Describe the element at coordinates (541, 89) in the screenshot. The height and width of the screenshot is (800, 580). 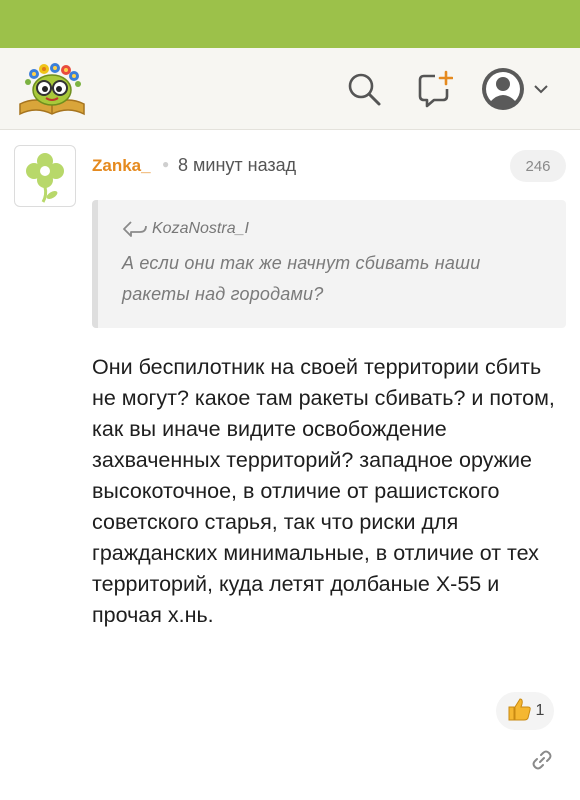
I see `chevron-down-icon` at that location.